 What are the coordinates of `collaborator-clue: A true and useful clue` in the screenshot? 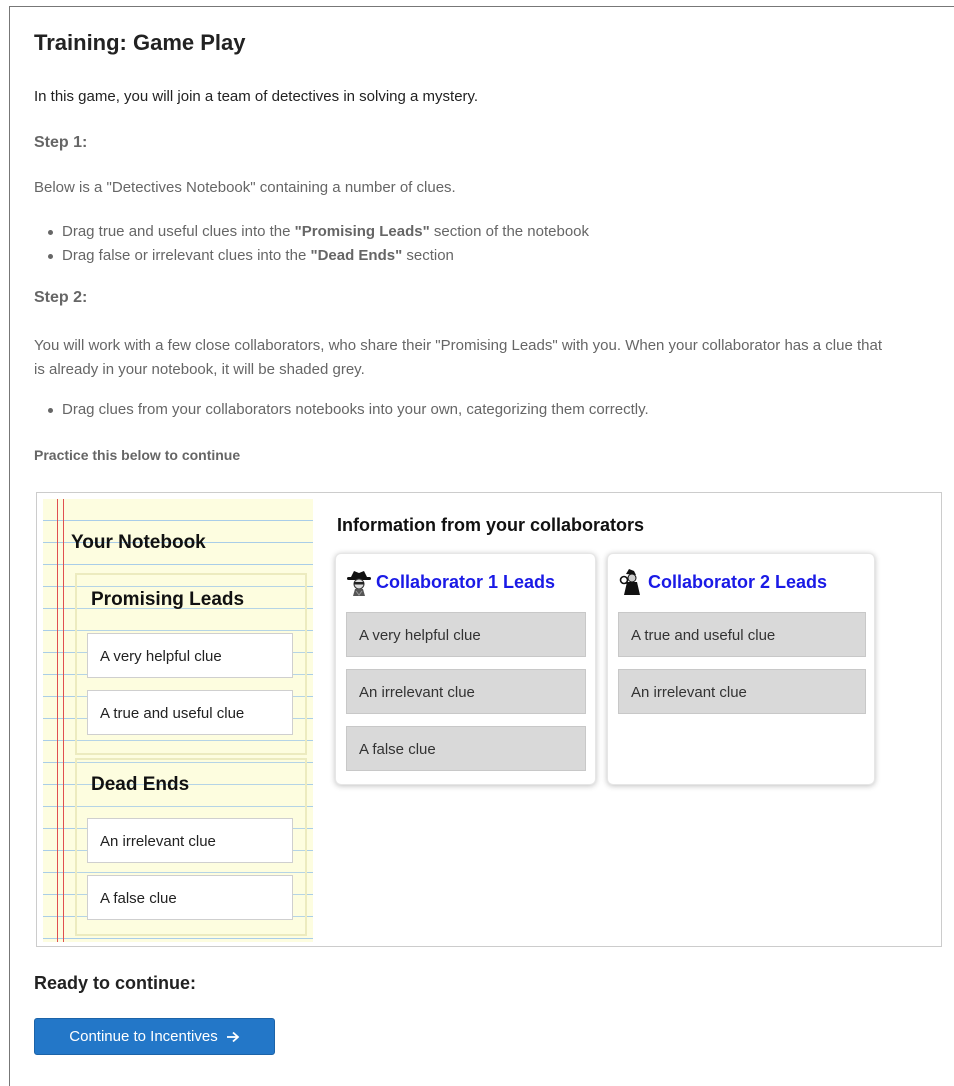 It's located at (742, 634).